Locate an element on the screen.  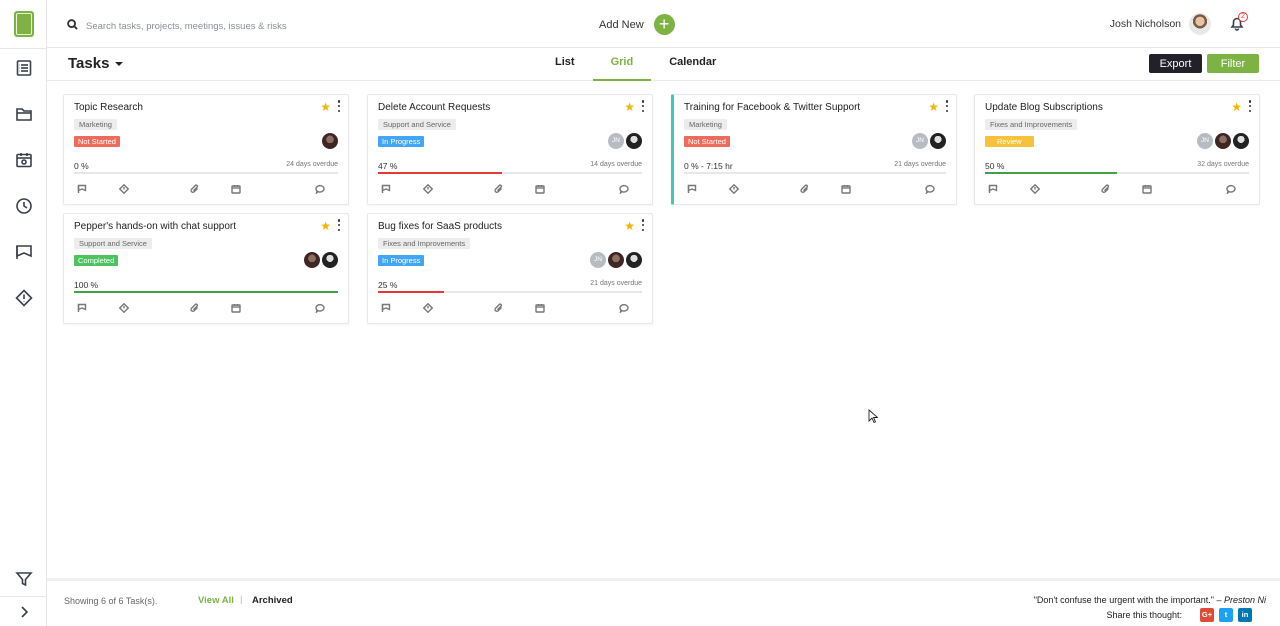
view-all-link: View All is located at coordinates (216, 600).